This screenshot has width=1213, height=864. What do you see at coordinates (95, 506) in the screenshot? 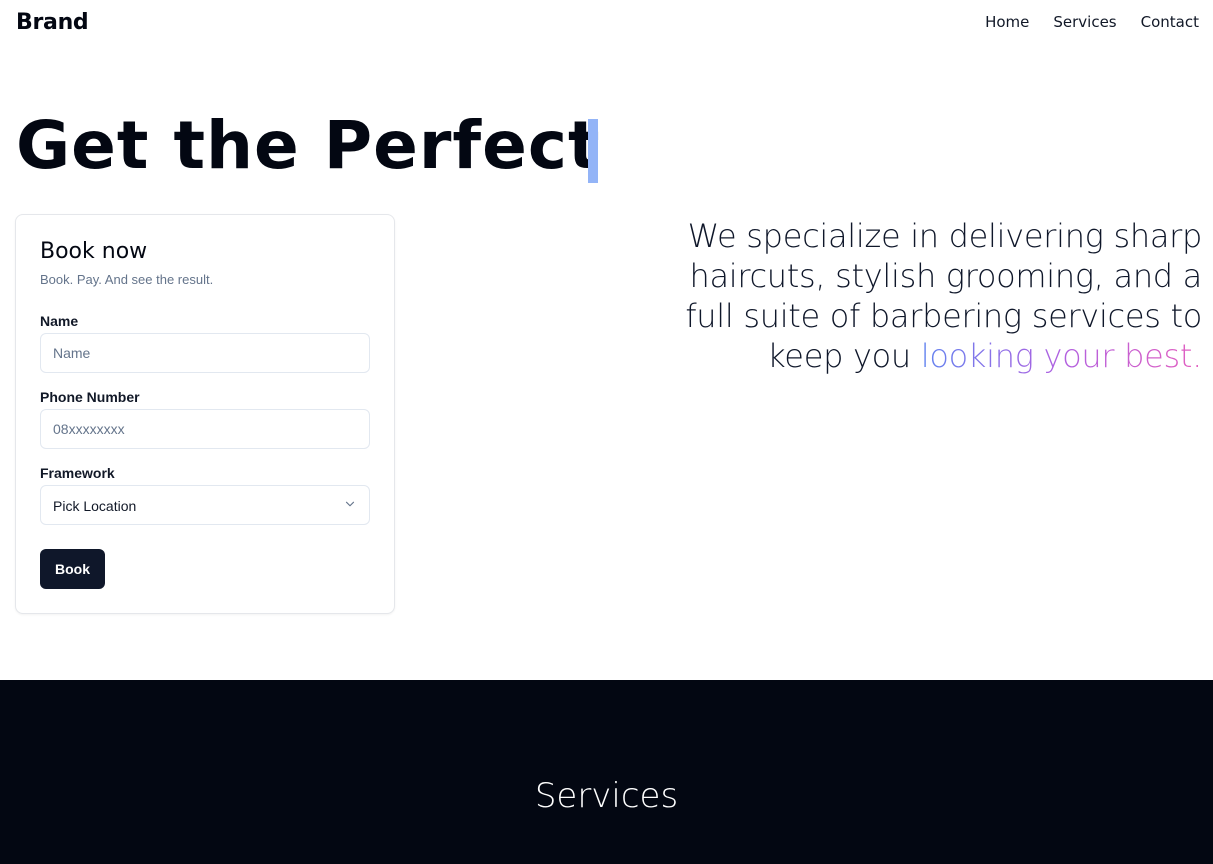
I see `location-select-value: Pick Location` at bounding box center [95, 506].